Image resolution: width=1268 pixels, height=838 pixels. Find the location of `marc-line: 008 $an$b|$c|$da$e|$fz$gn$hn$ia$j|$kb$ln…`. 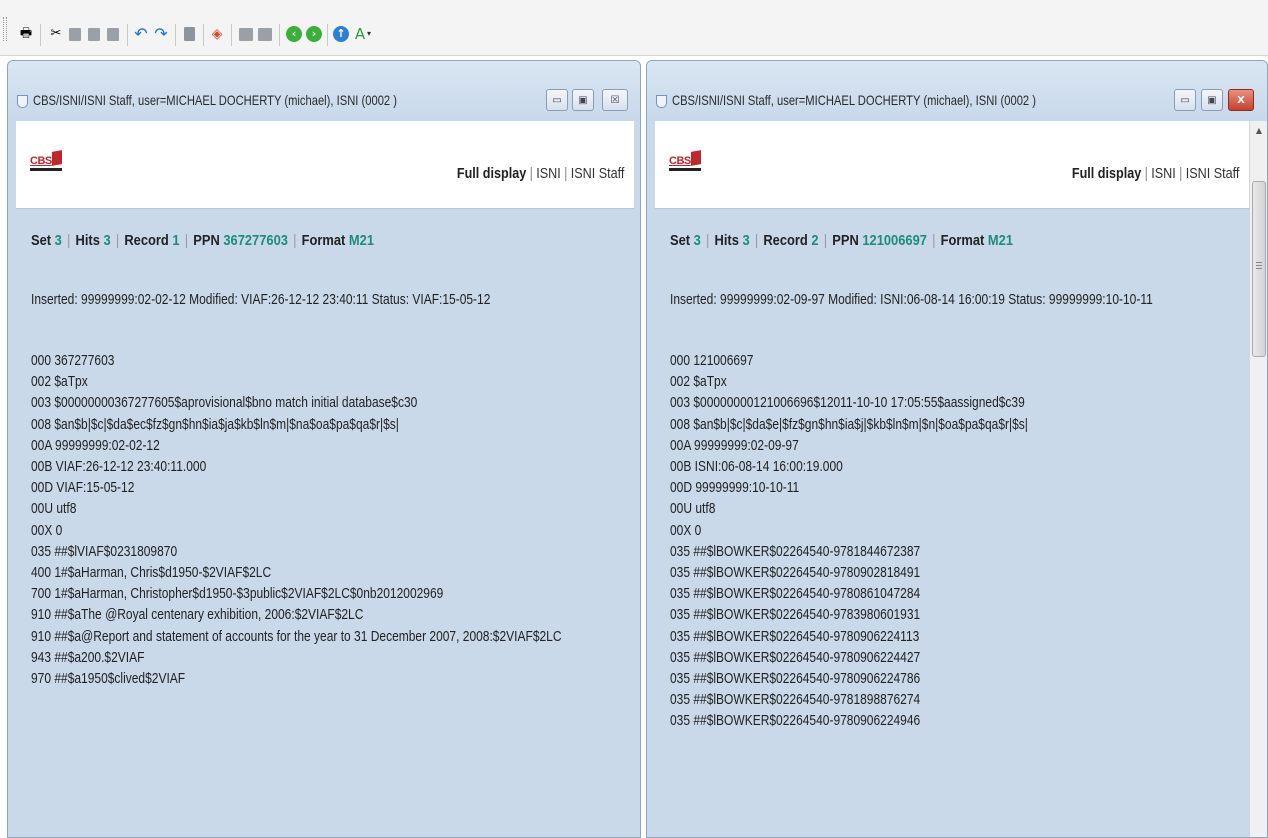

marc-line: 008 $an$b|$c|$da$e|$fz$gn$hn$ia$j|$kb$ln… is located at coordinates (849, 424).